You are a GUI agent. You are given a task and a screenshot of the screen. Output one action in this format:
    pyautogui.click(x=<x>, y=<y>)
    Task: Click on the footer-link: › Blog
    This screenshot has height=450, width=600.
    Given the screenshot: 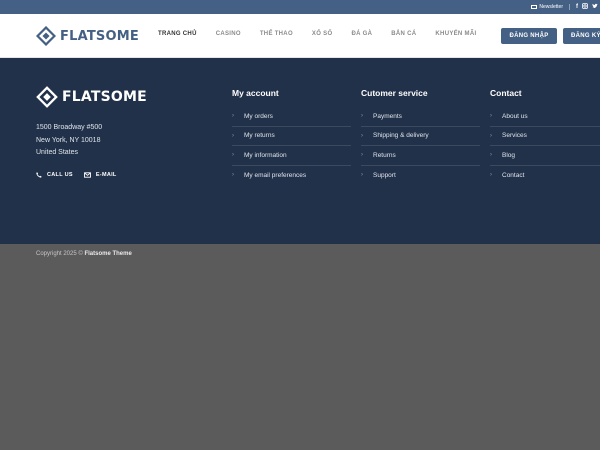 What is the action you would take?
    pyautogui.click(x=545, y=156)
    